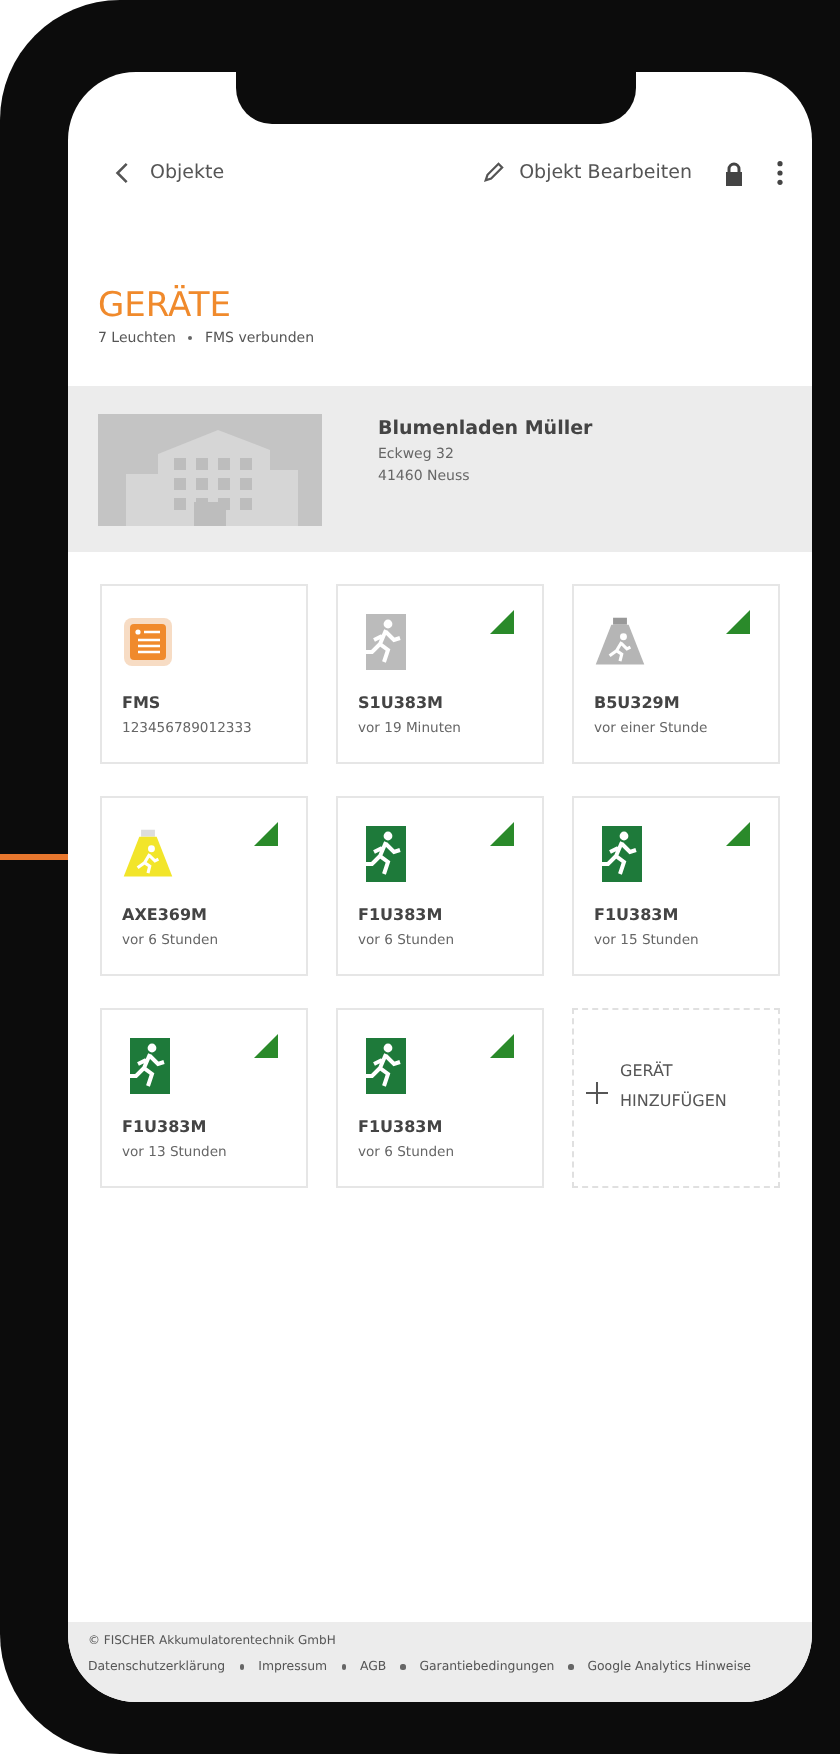  What do you see at coordinates (141, 703) in the screenshot?
I see `device-name: FMS` at bounding box center [141, 703].